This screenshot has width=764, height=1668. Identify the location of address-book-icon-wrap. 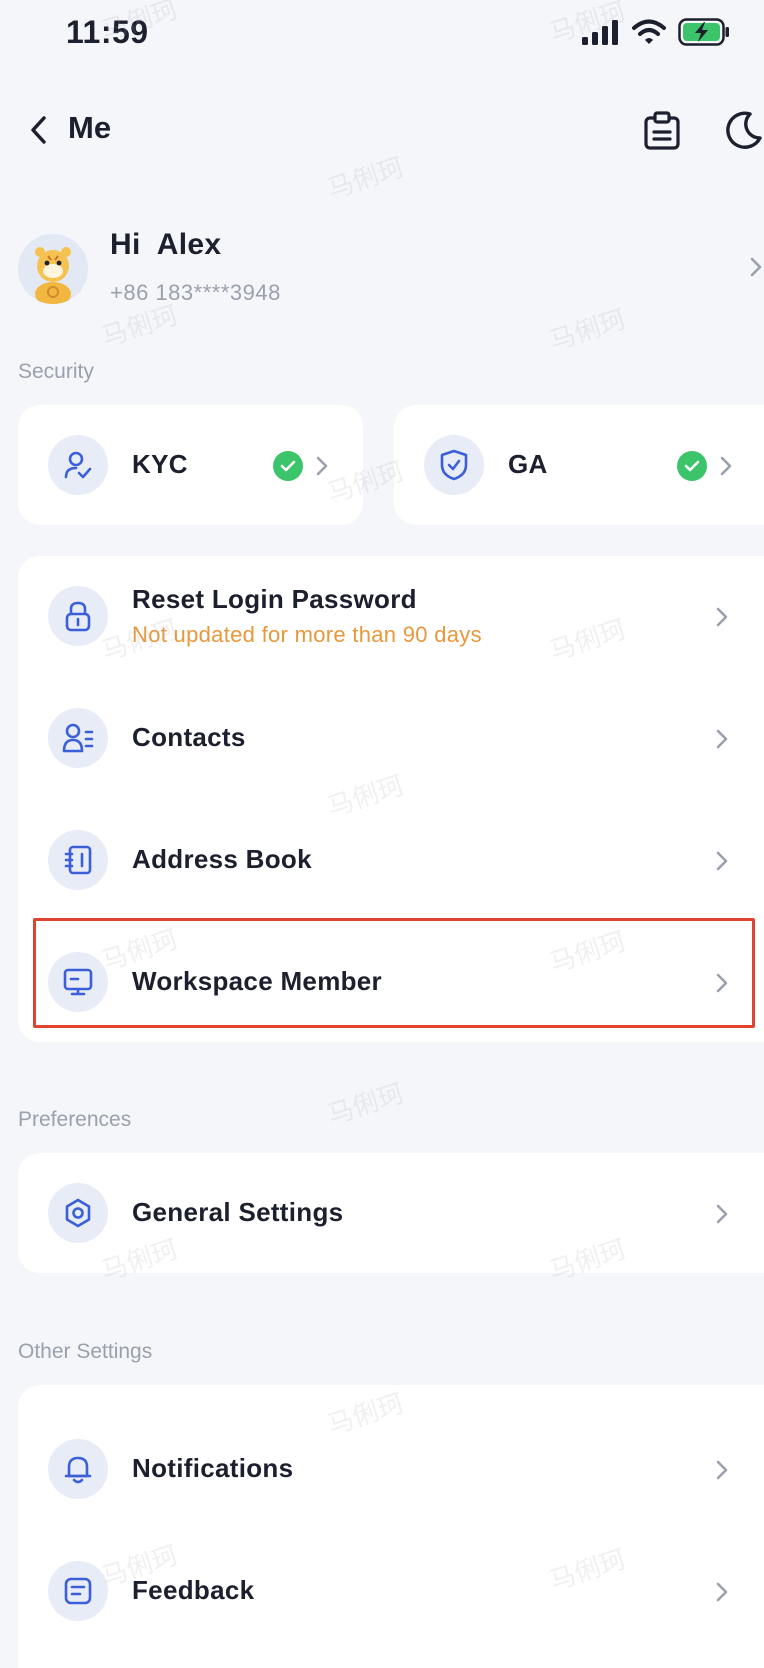
(78, 860).